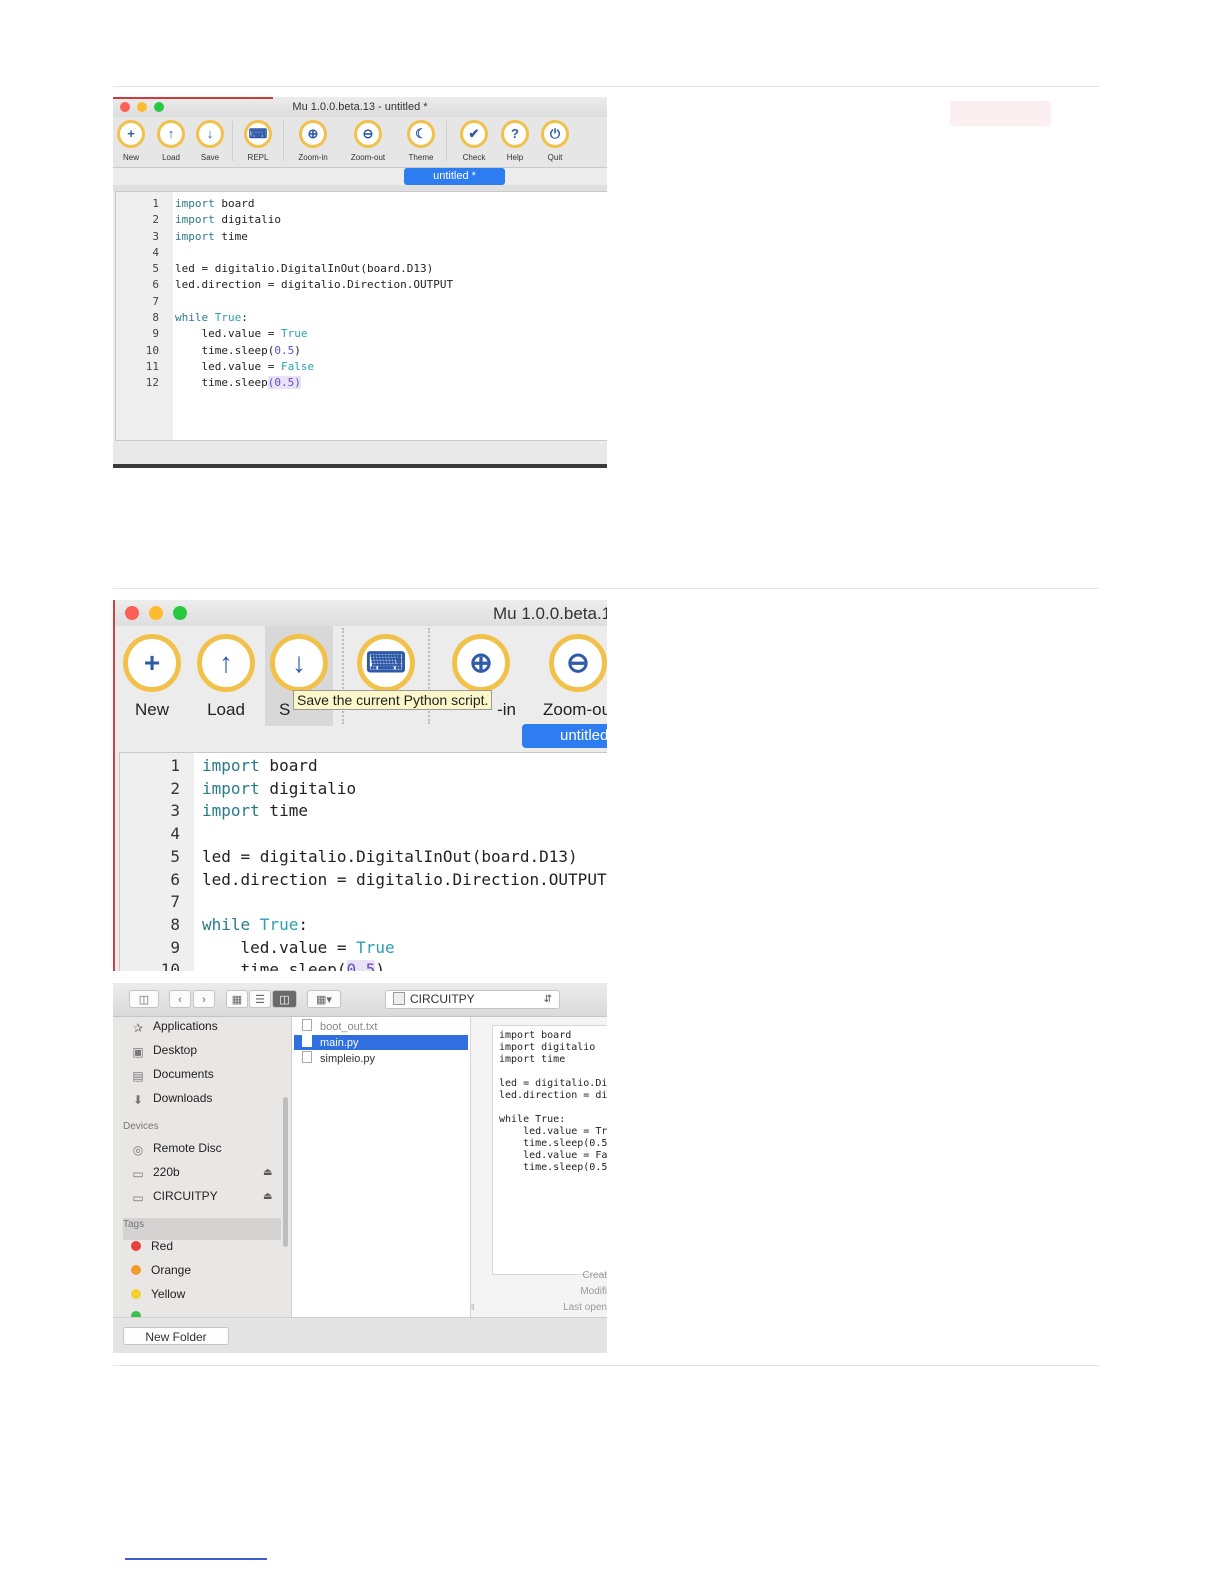  Describe the element at coordinates (162, 1246) in the screenshot. I see `sidebar-item-label: Red` at that location.